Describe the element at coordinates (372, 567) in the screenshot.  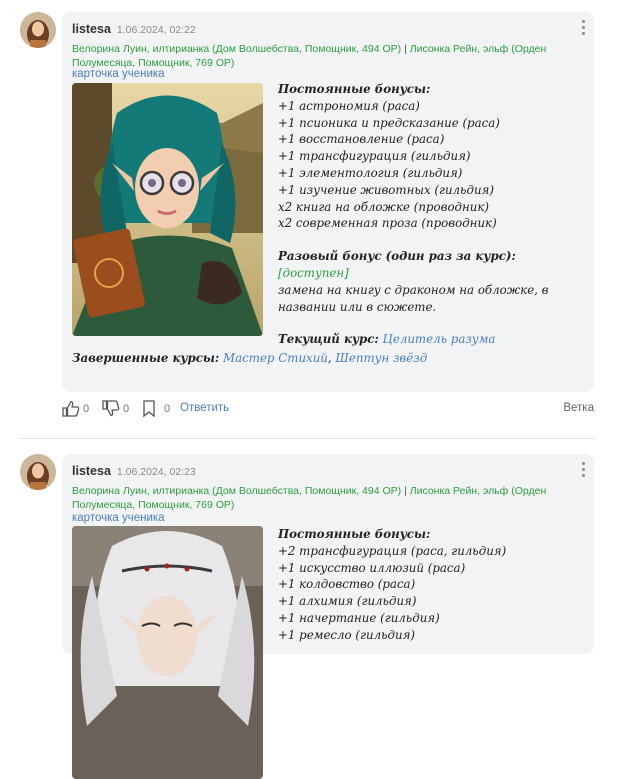
I see `bonus-item: +1 искусство иллюзий (раса)` at that location.